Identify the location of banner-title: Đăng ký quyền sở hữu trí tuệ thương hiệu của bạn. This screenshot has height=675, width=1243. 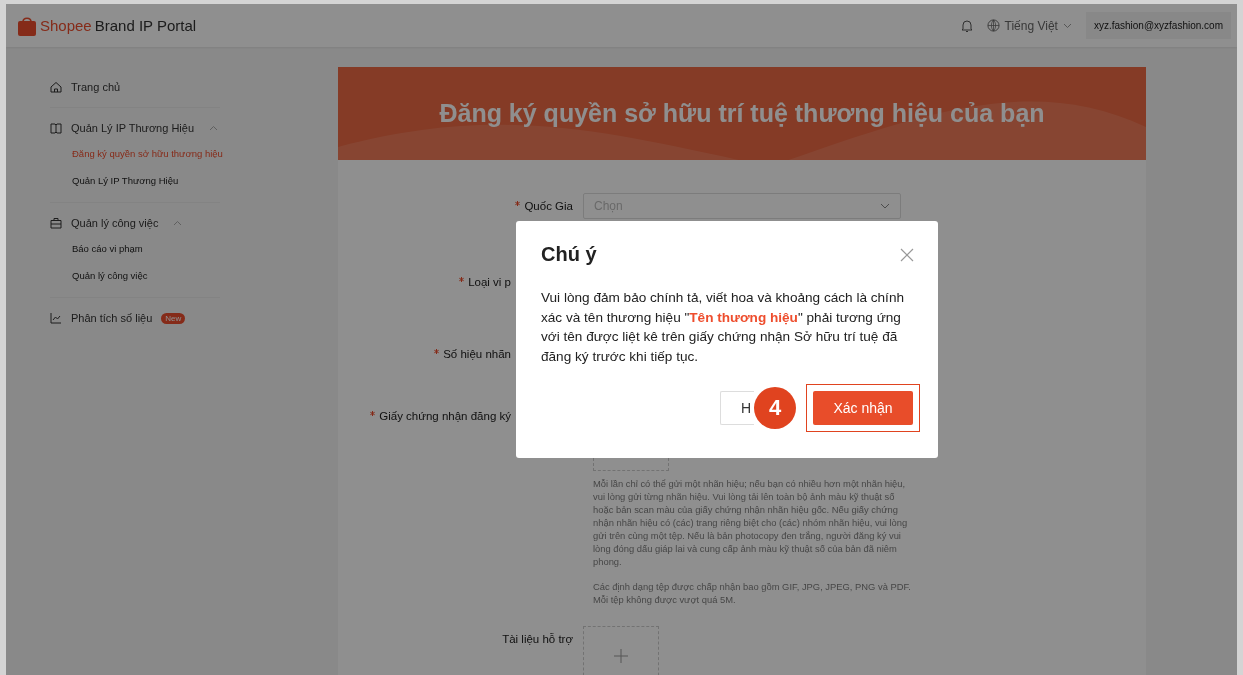
(742, 113).